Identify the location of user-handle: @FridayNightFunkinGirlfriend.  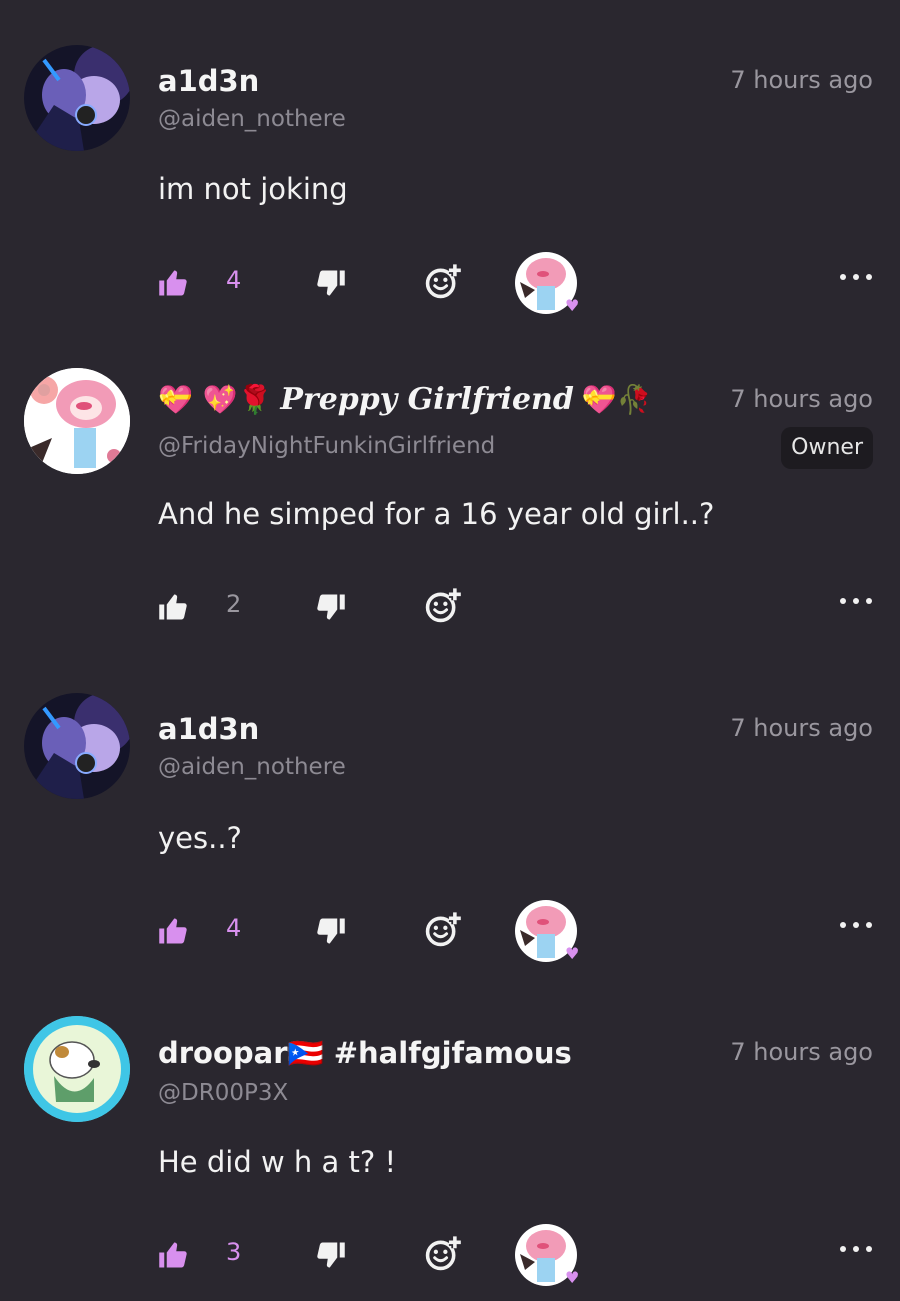
(327, 446).